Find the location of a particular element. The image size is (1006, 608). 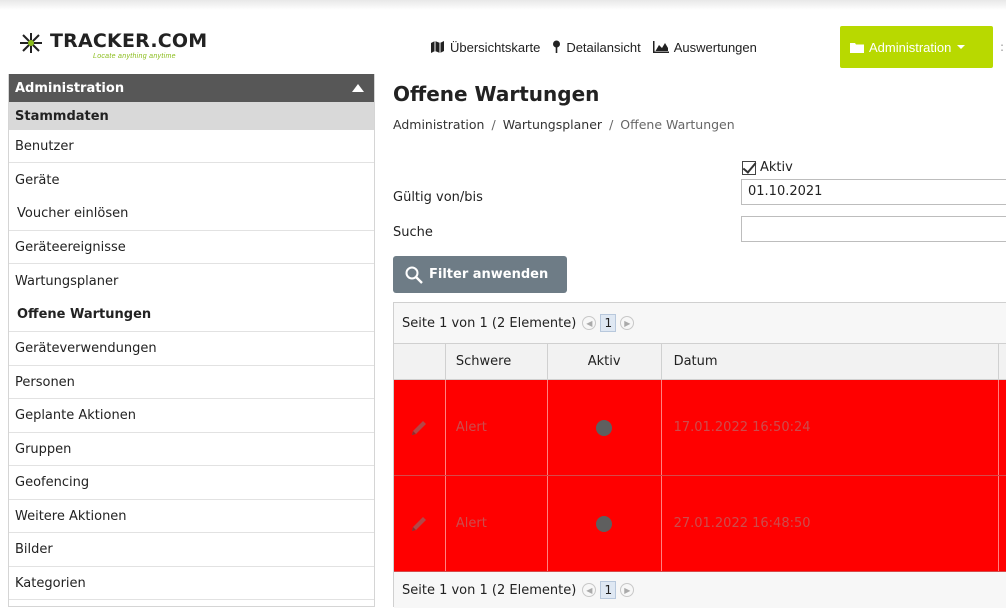

search-icon is located at coordinates (414, 275).